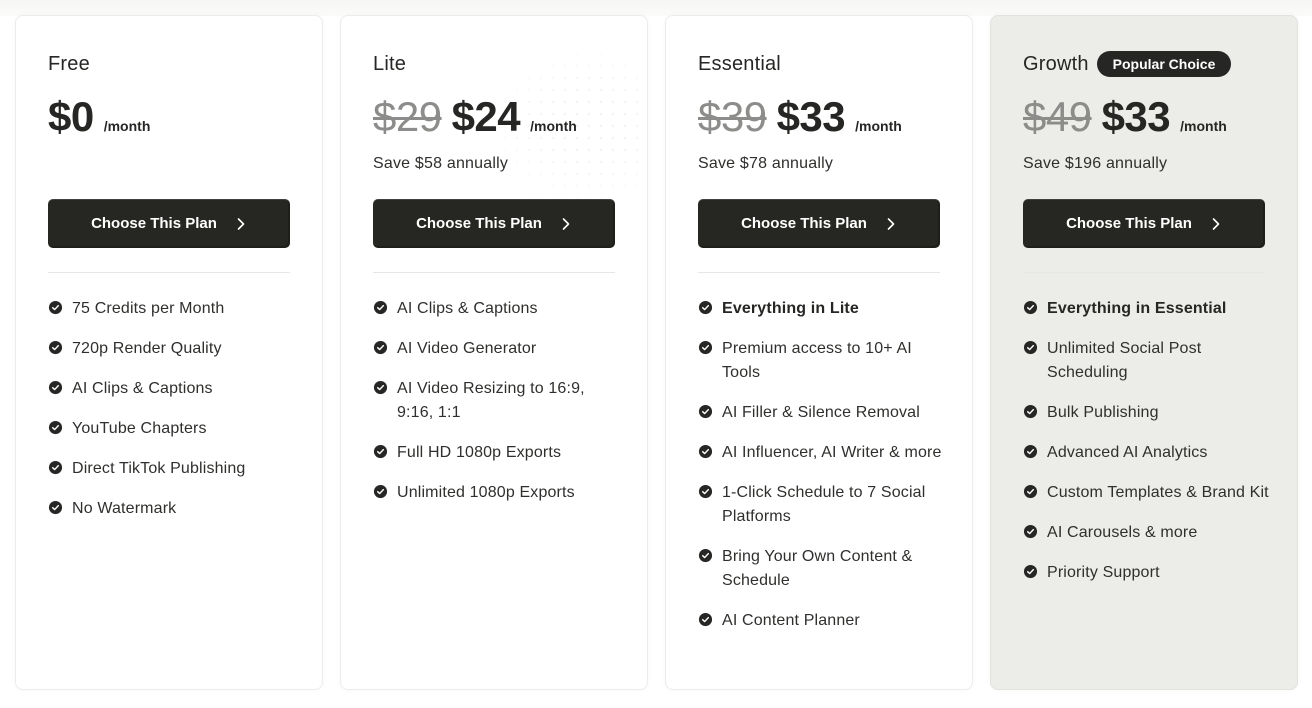  Describe the element at coordinates (169, 165) in the screenshot. I see `annual-savings` at that location.